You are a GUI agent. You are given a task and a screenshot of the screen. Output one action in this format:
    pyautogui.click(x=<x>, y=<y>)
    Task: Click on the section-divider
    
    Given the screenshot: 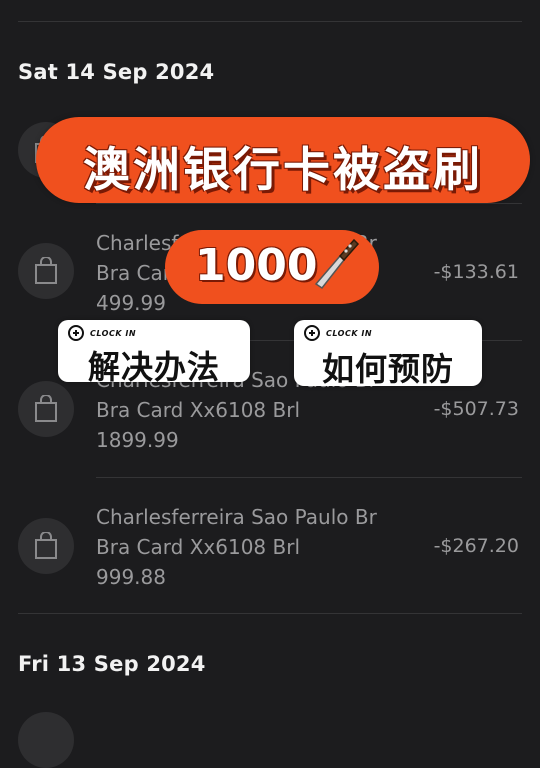 What is the action you would take?
    pyautogui.click(x=270, y=613)
    